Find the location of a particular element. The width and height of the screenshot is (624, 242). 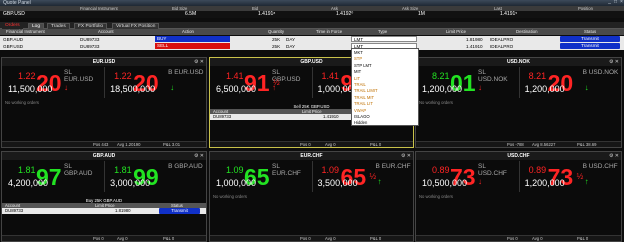

buy-label: B EUR.USD is located at coordinates (186, 72).